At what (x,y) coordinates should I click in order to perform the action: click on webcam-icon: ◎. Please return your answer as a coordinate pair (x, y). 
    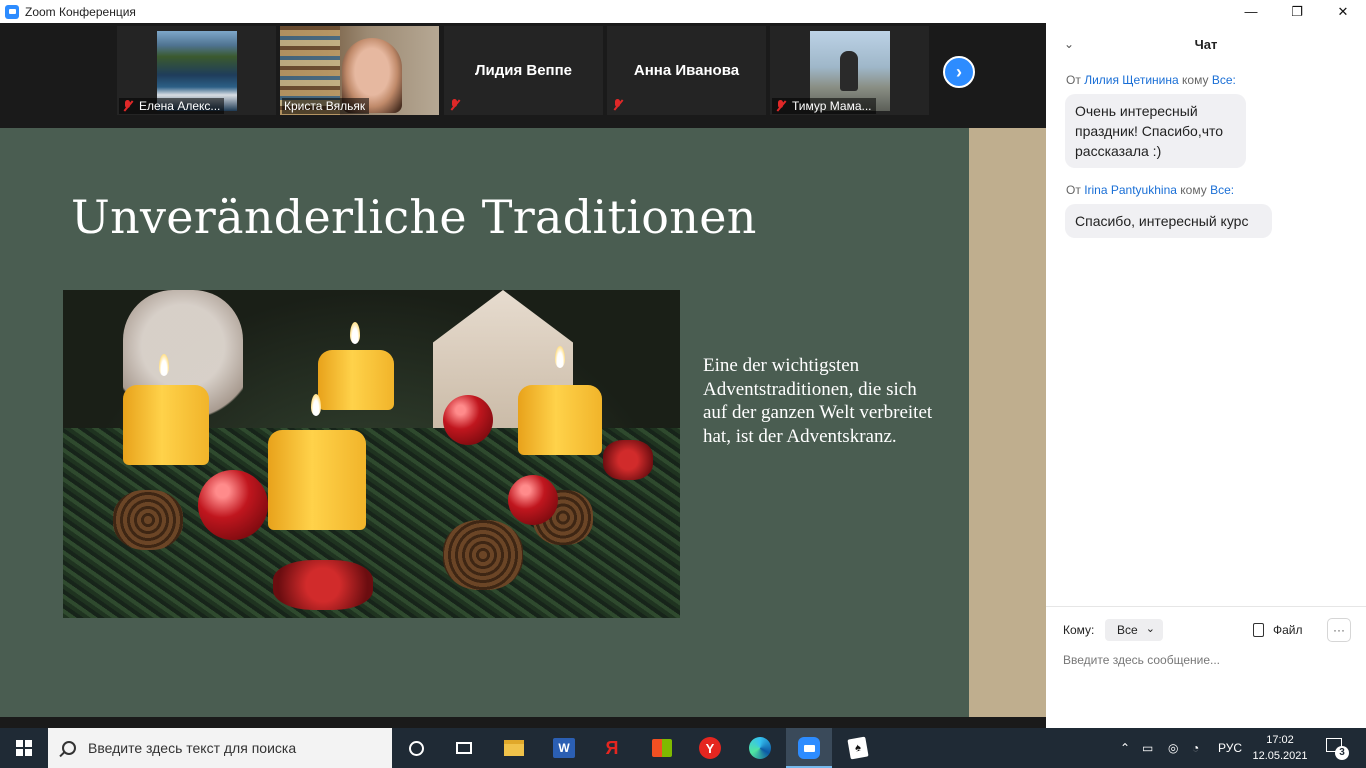
    Looking at the image, I should click on (1173, 748).